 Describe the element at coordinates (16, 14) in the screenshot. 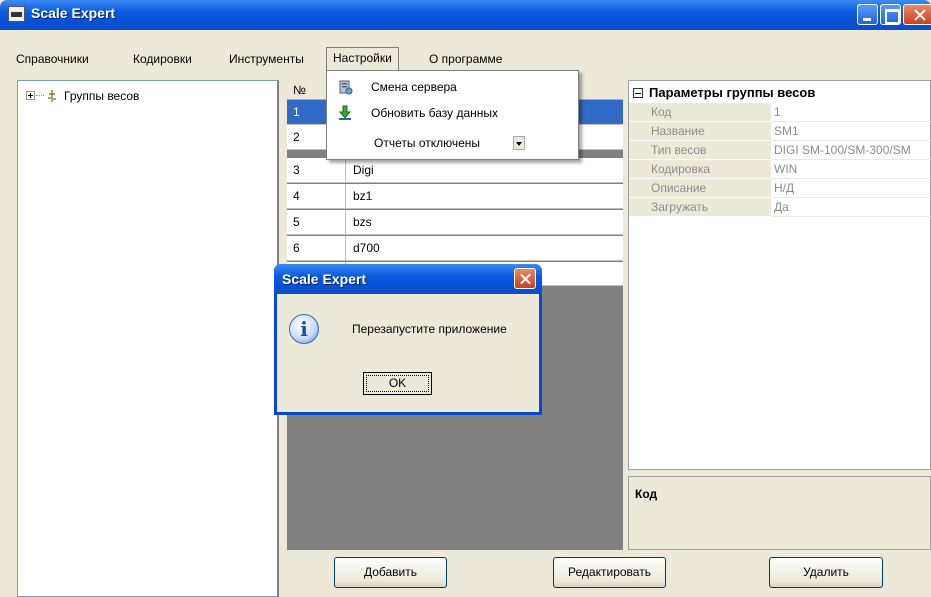

I see `app-icon` at that location.